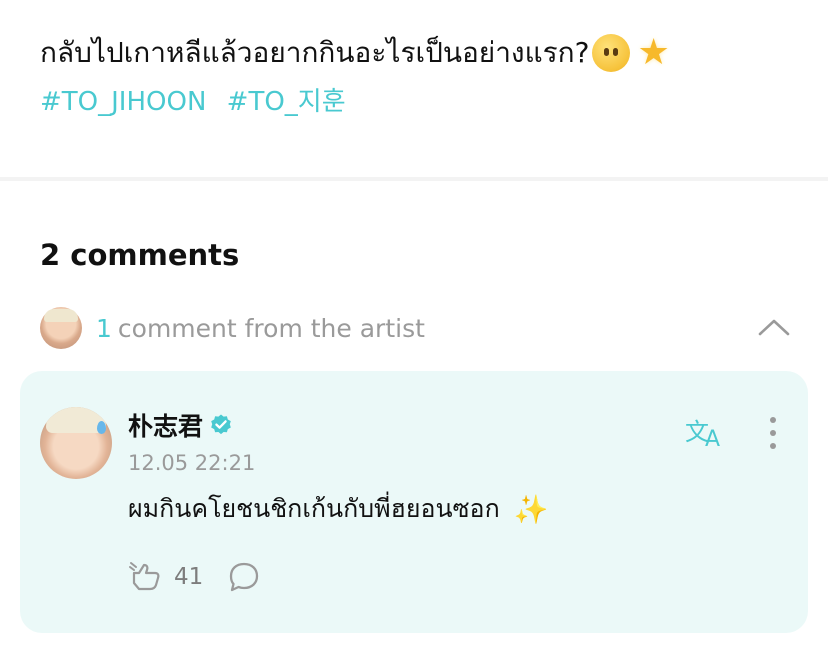 Image resolution: width=828 pixels, height=646 pixels. I want to click on hashtag-link: #TO_JIHOON, so click(123, 102).